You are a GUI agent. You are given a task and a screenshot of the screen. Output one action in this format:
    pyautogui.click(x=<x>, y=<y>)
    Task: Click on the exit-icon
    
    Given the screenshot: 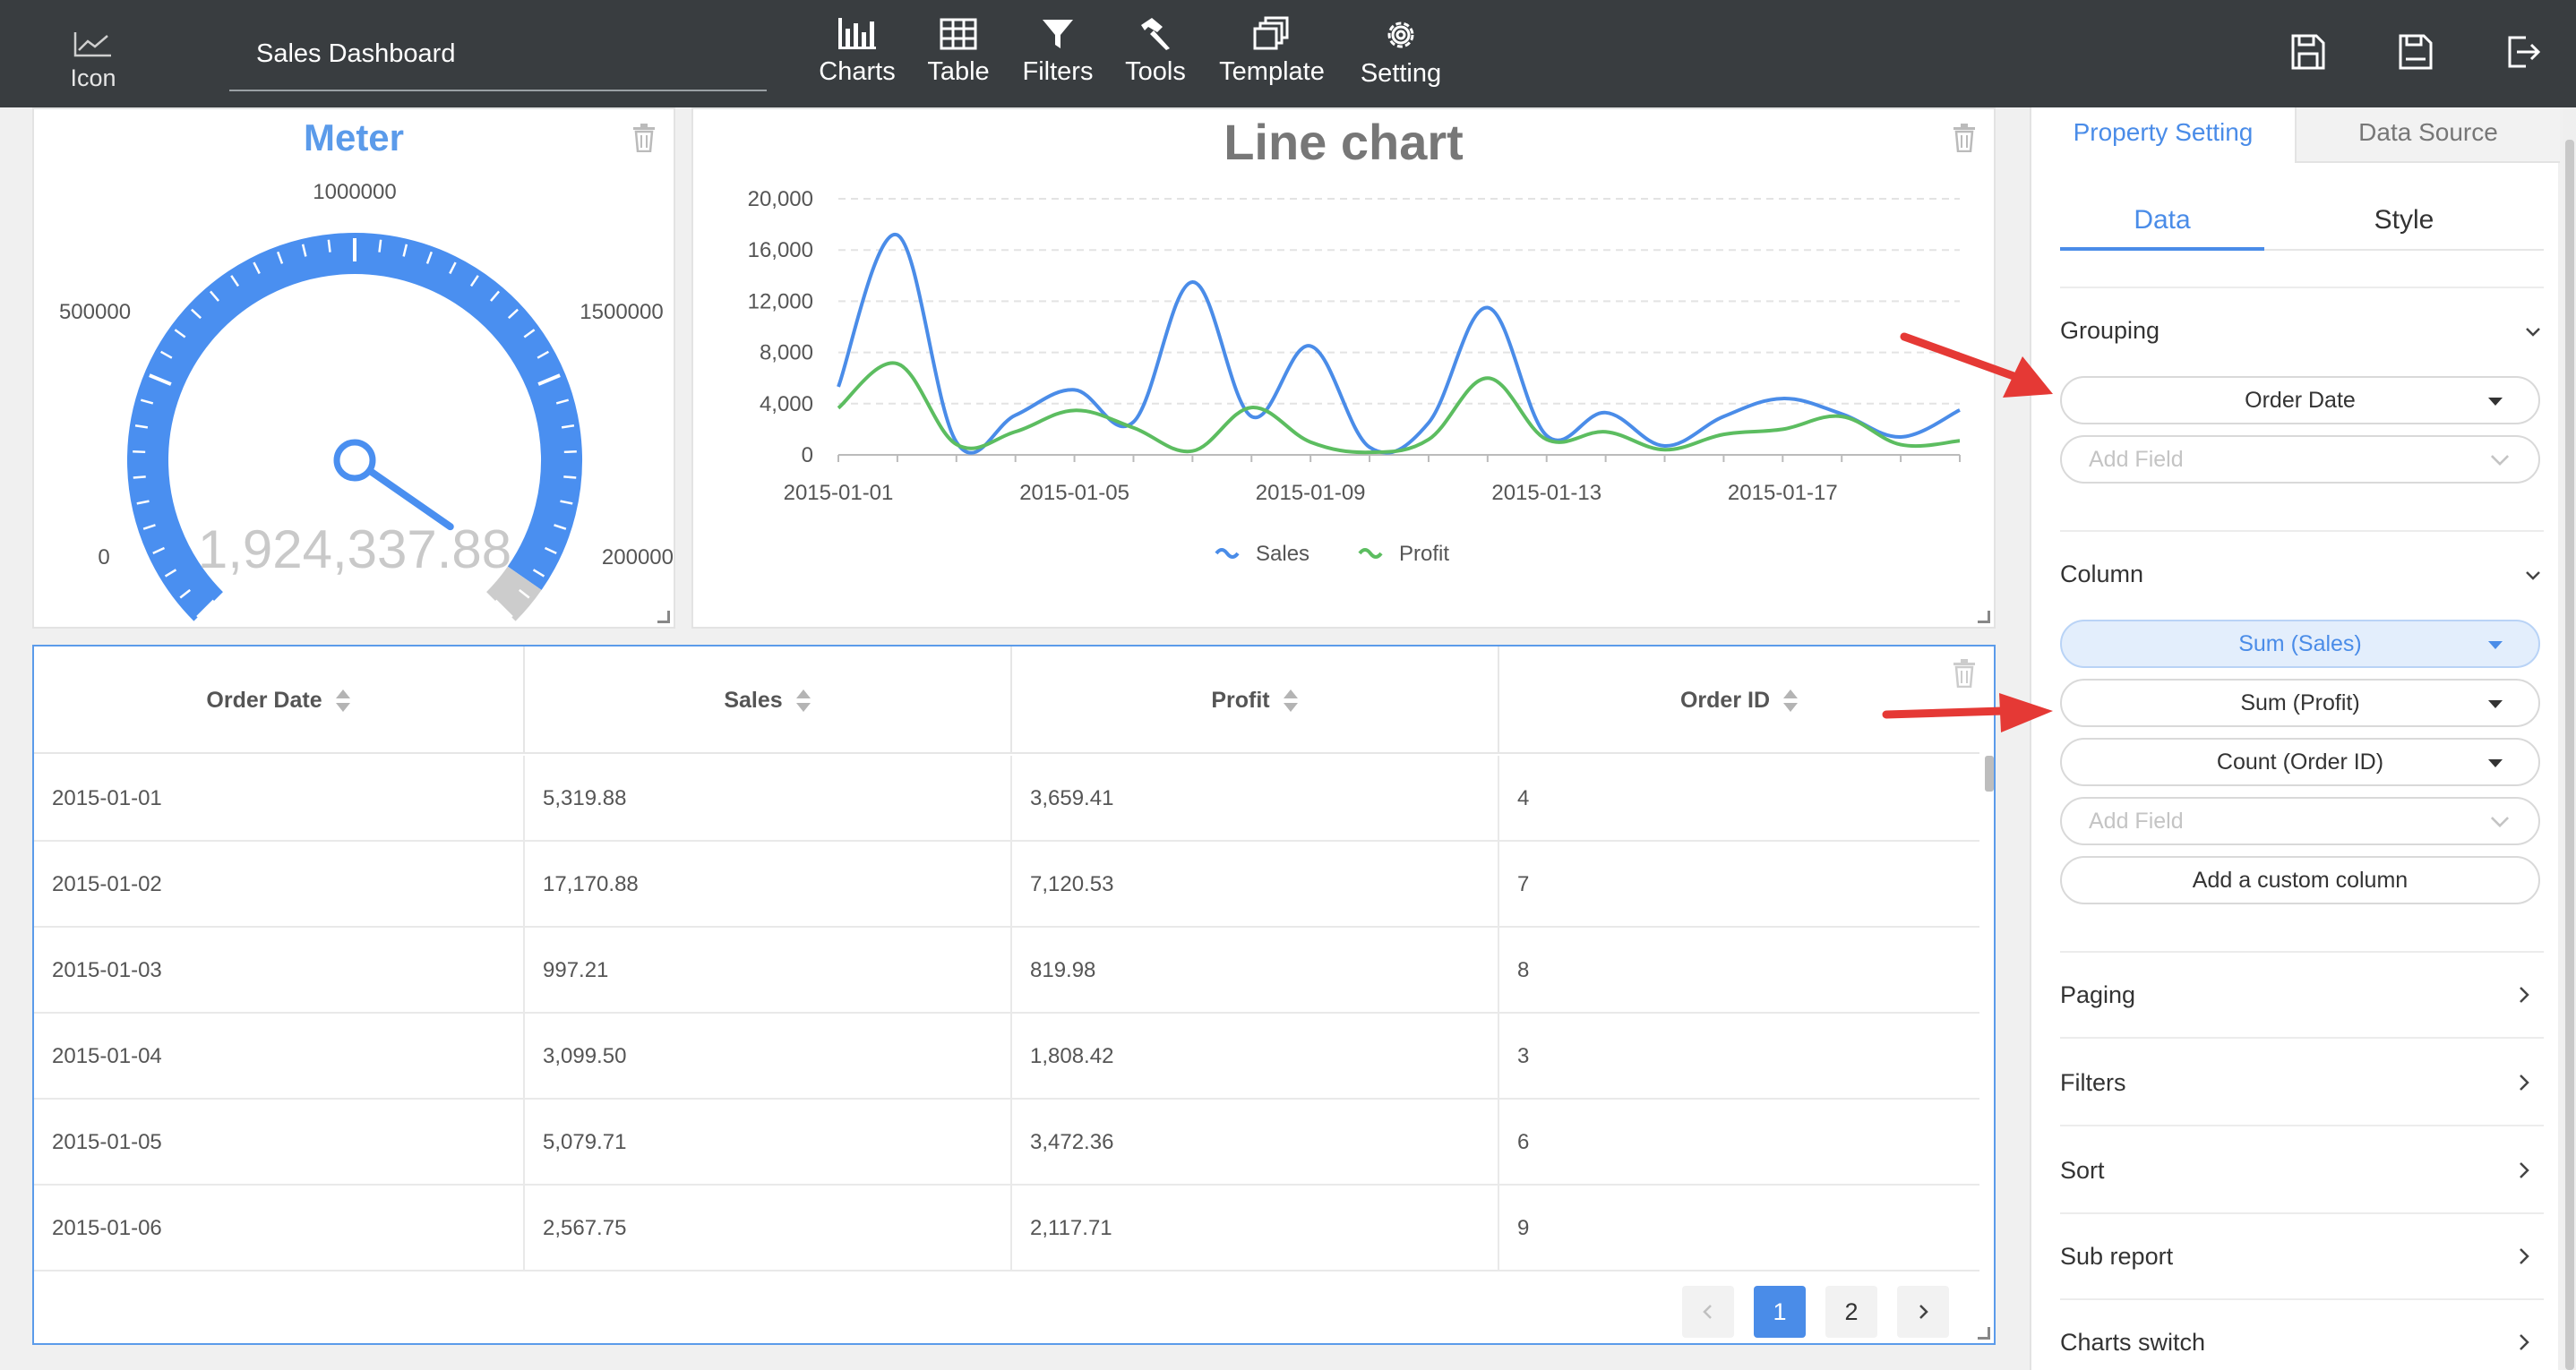 What is the action you would take?
    pyautogui.click(x=2522, y=52)
    